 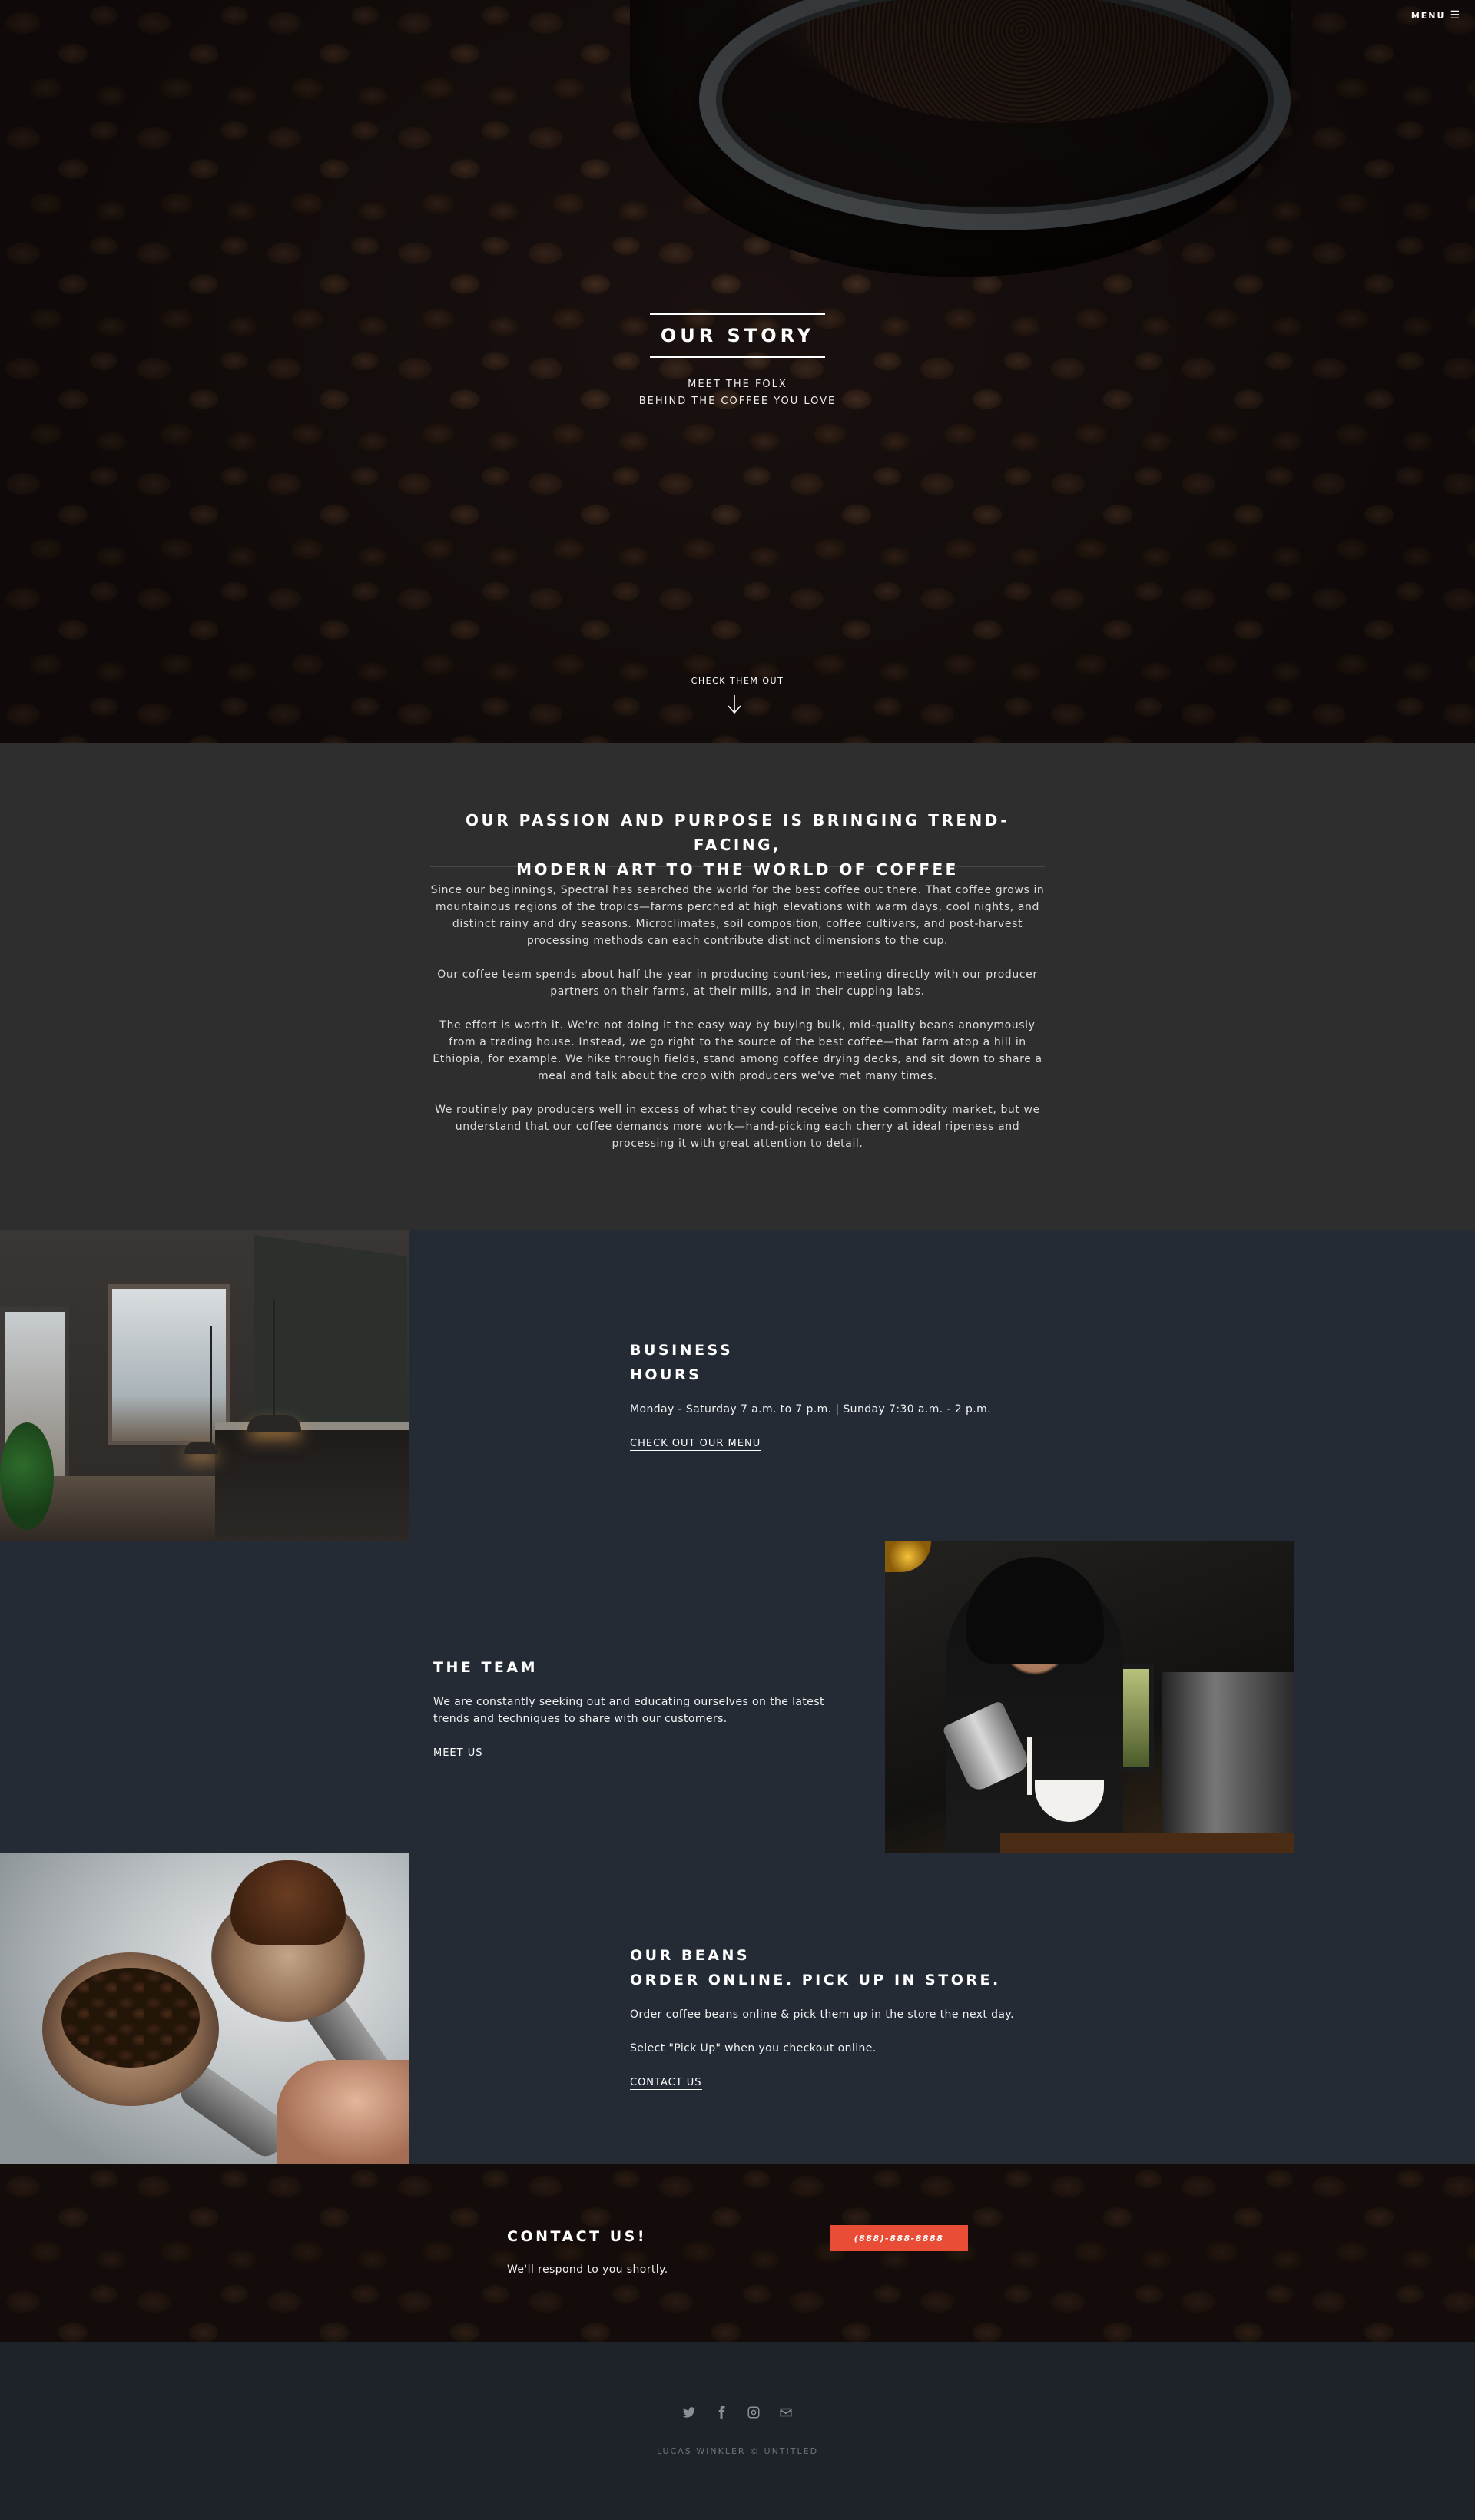 What do you see at coordinates (169, 1365) in the screenshot?
I see `cafe-window` at bounding box center [169, 1365].